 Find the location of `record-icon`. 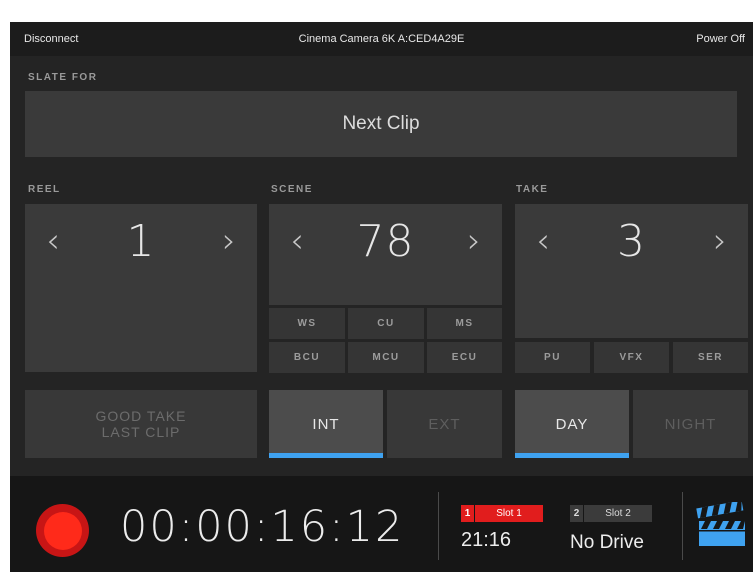

record-icon is located at coordinates (62, 530).